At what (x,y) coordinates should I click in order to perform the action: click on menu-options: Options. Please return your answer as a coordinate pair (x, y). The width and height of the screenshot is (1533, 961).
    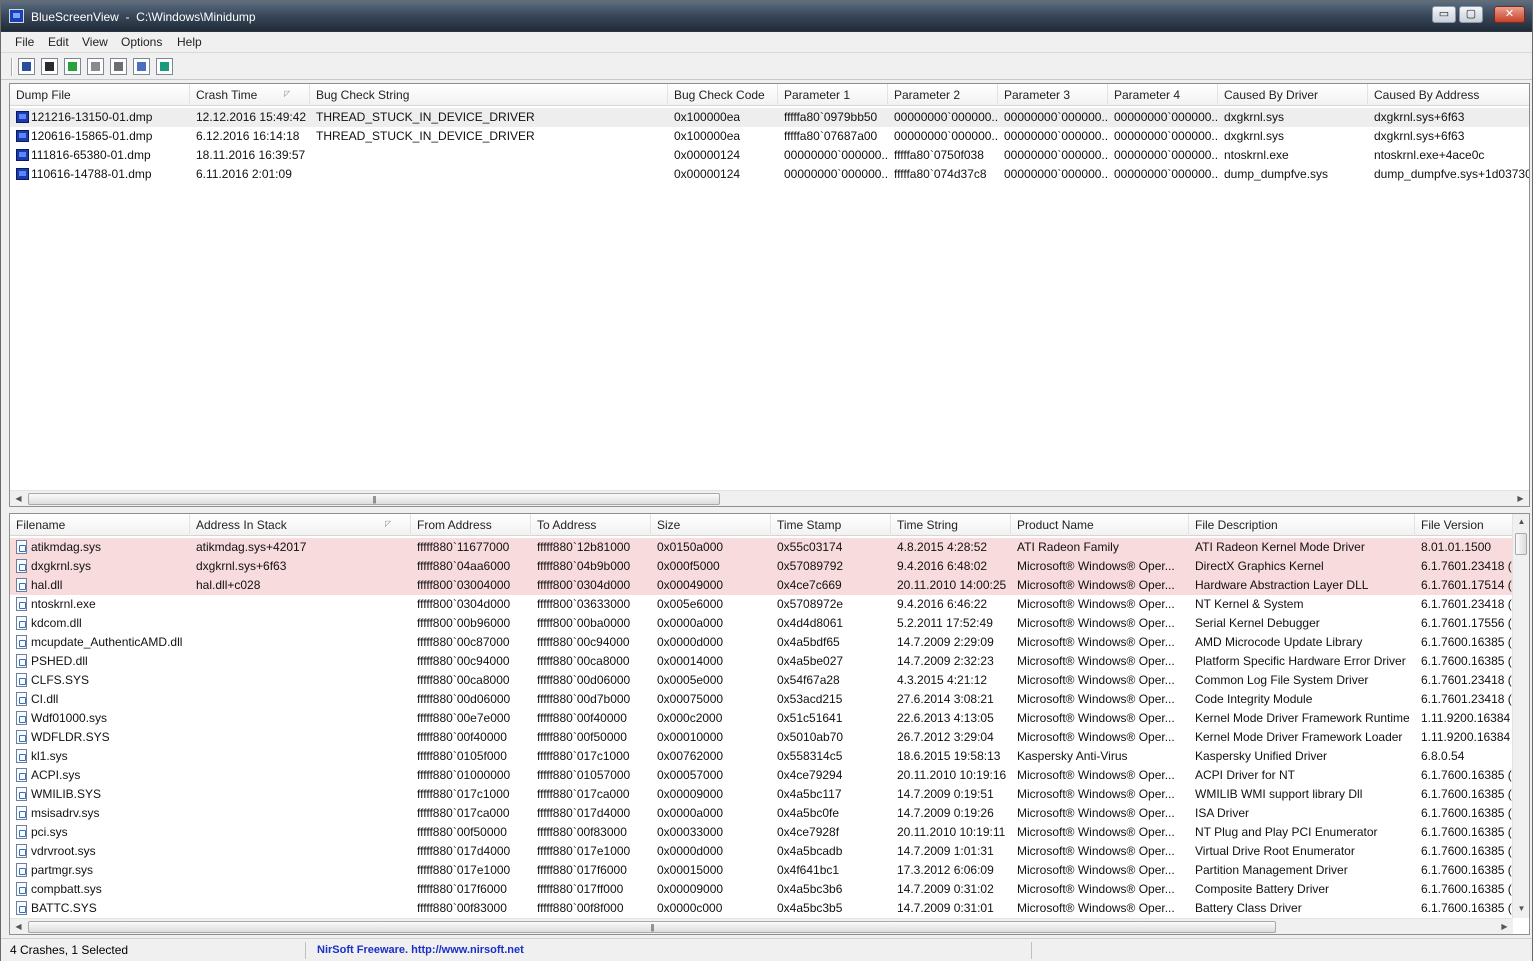
    Looking at the image, I should click on (141, 42).